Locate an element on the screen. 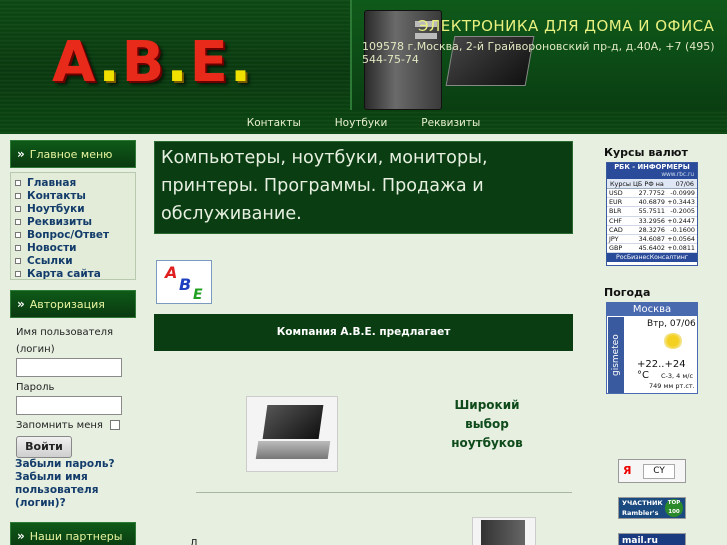 The image size is (727, 545). menu-item-links: Ссылки is located at coordinates (73, 260).